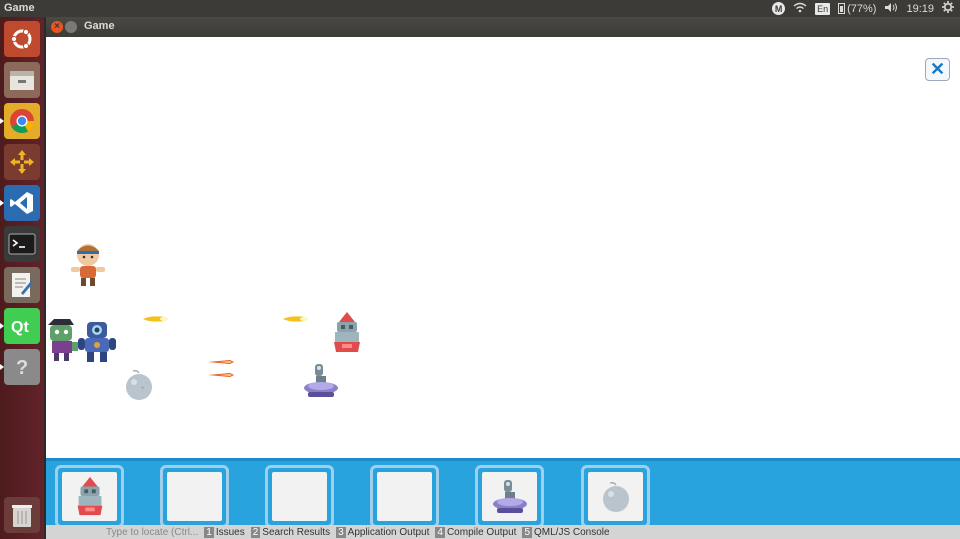  I want to click on trash-icon, so click(22, 515).